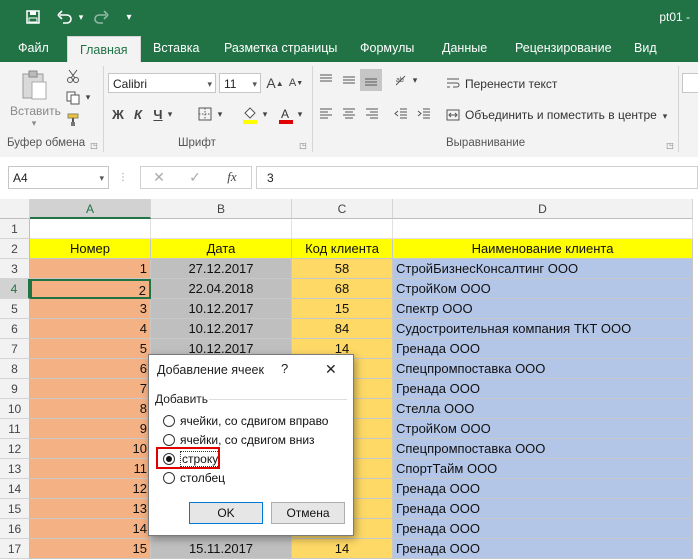  I want to click on fill-color-dropdown-icon: ▾, so click(265, 114).